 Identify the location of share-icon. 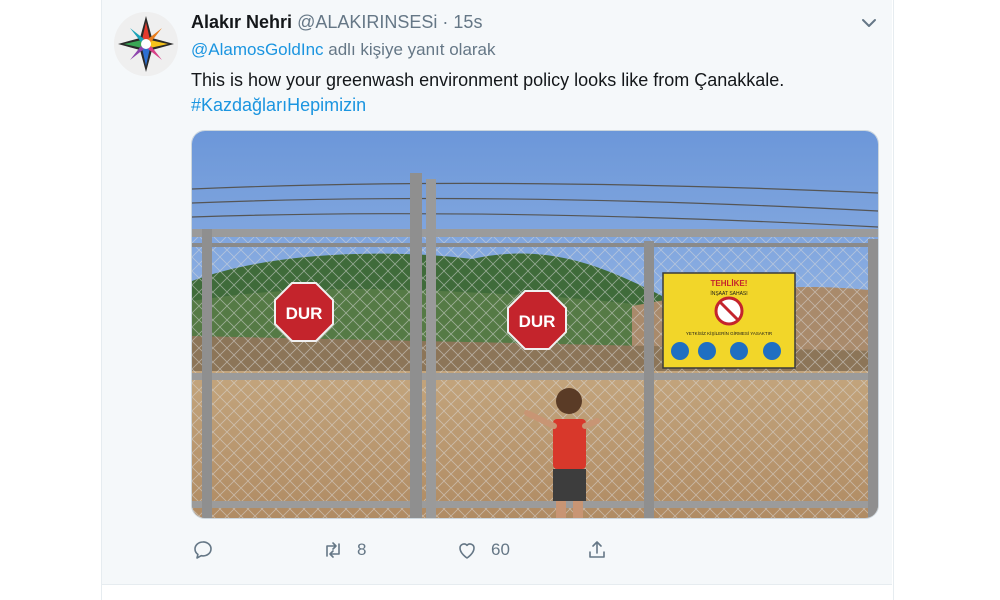
(597, 549).